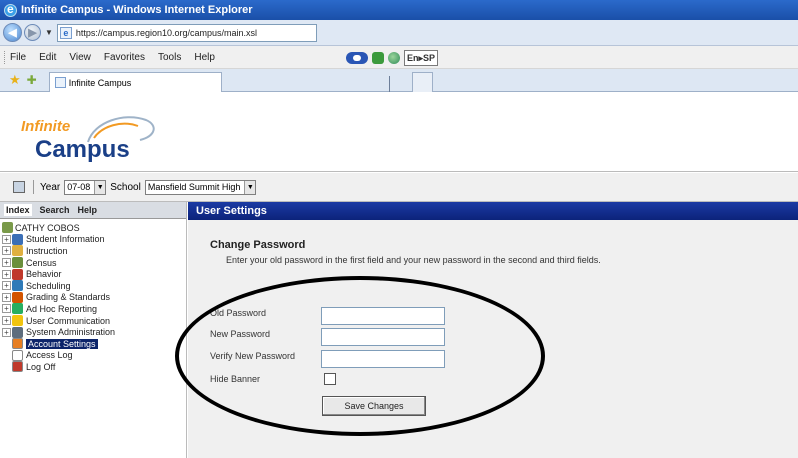  Describe the element at coordinates (65, 239) in the screenshot. I see `tree-item-label: Student Information` at that location.